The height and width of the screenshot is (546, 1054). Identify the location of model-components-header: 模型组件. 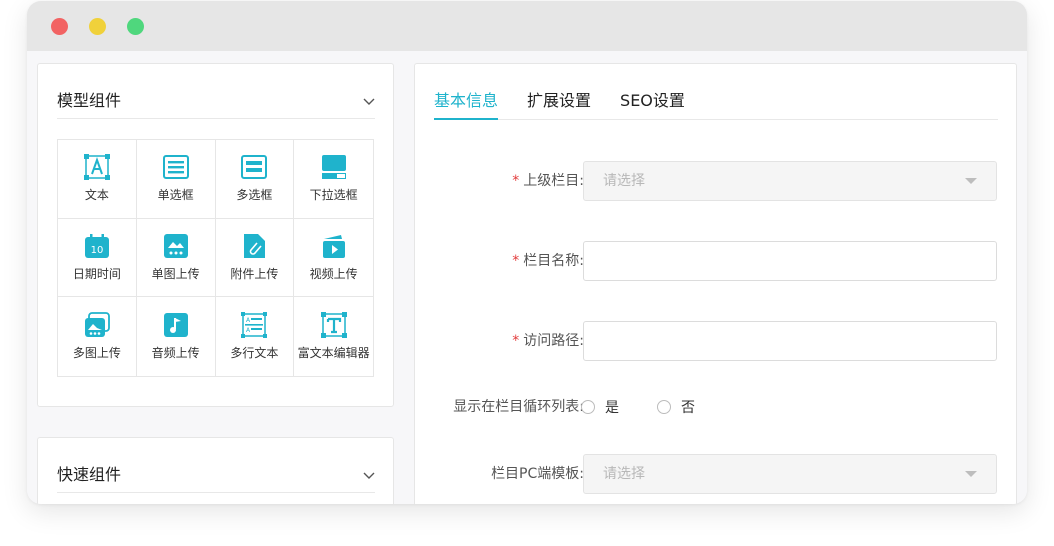
(216, 105).